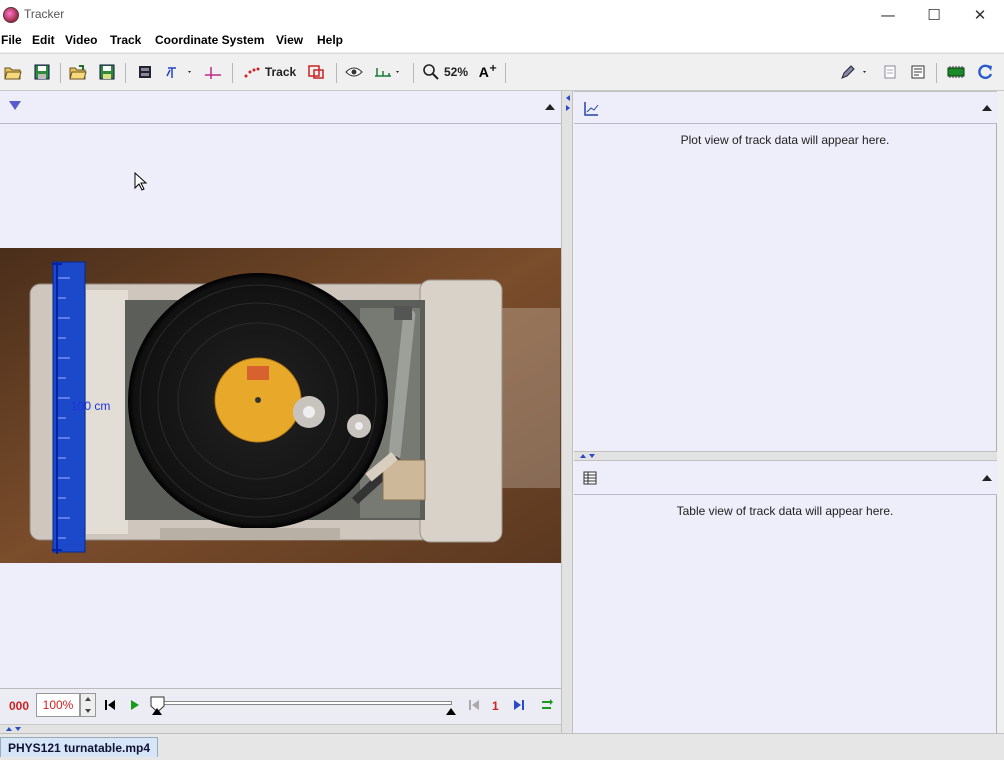 This screenshot has height=760, width=1004. I want to click on file-tab: PHYS121 turnatable.mp4, so click(79, 747).